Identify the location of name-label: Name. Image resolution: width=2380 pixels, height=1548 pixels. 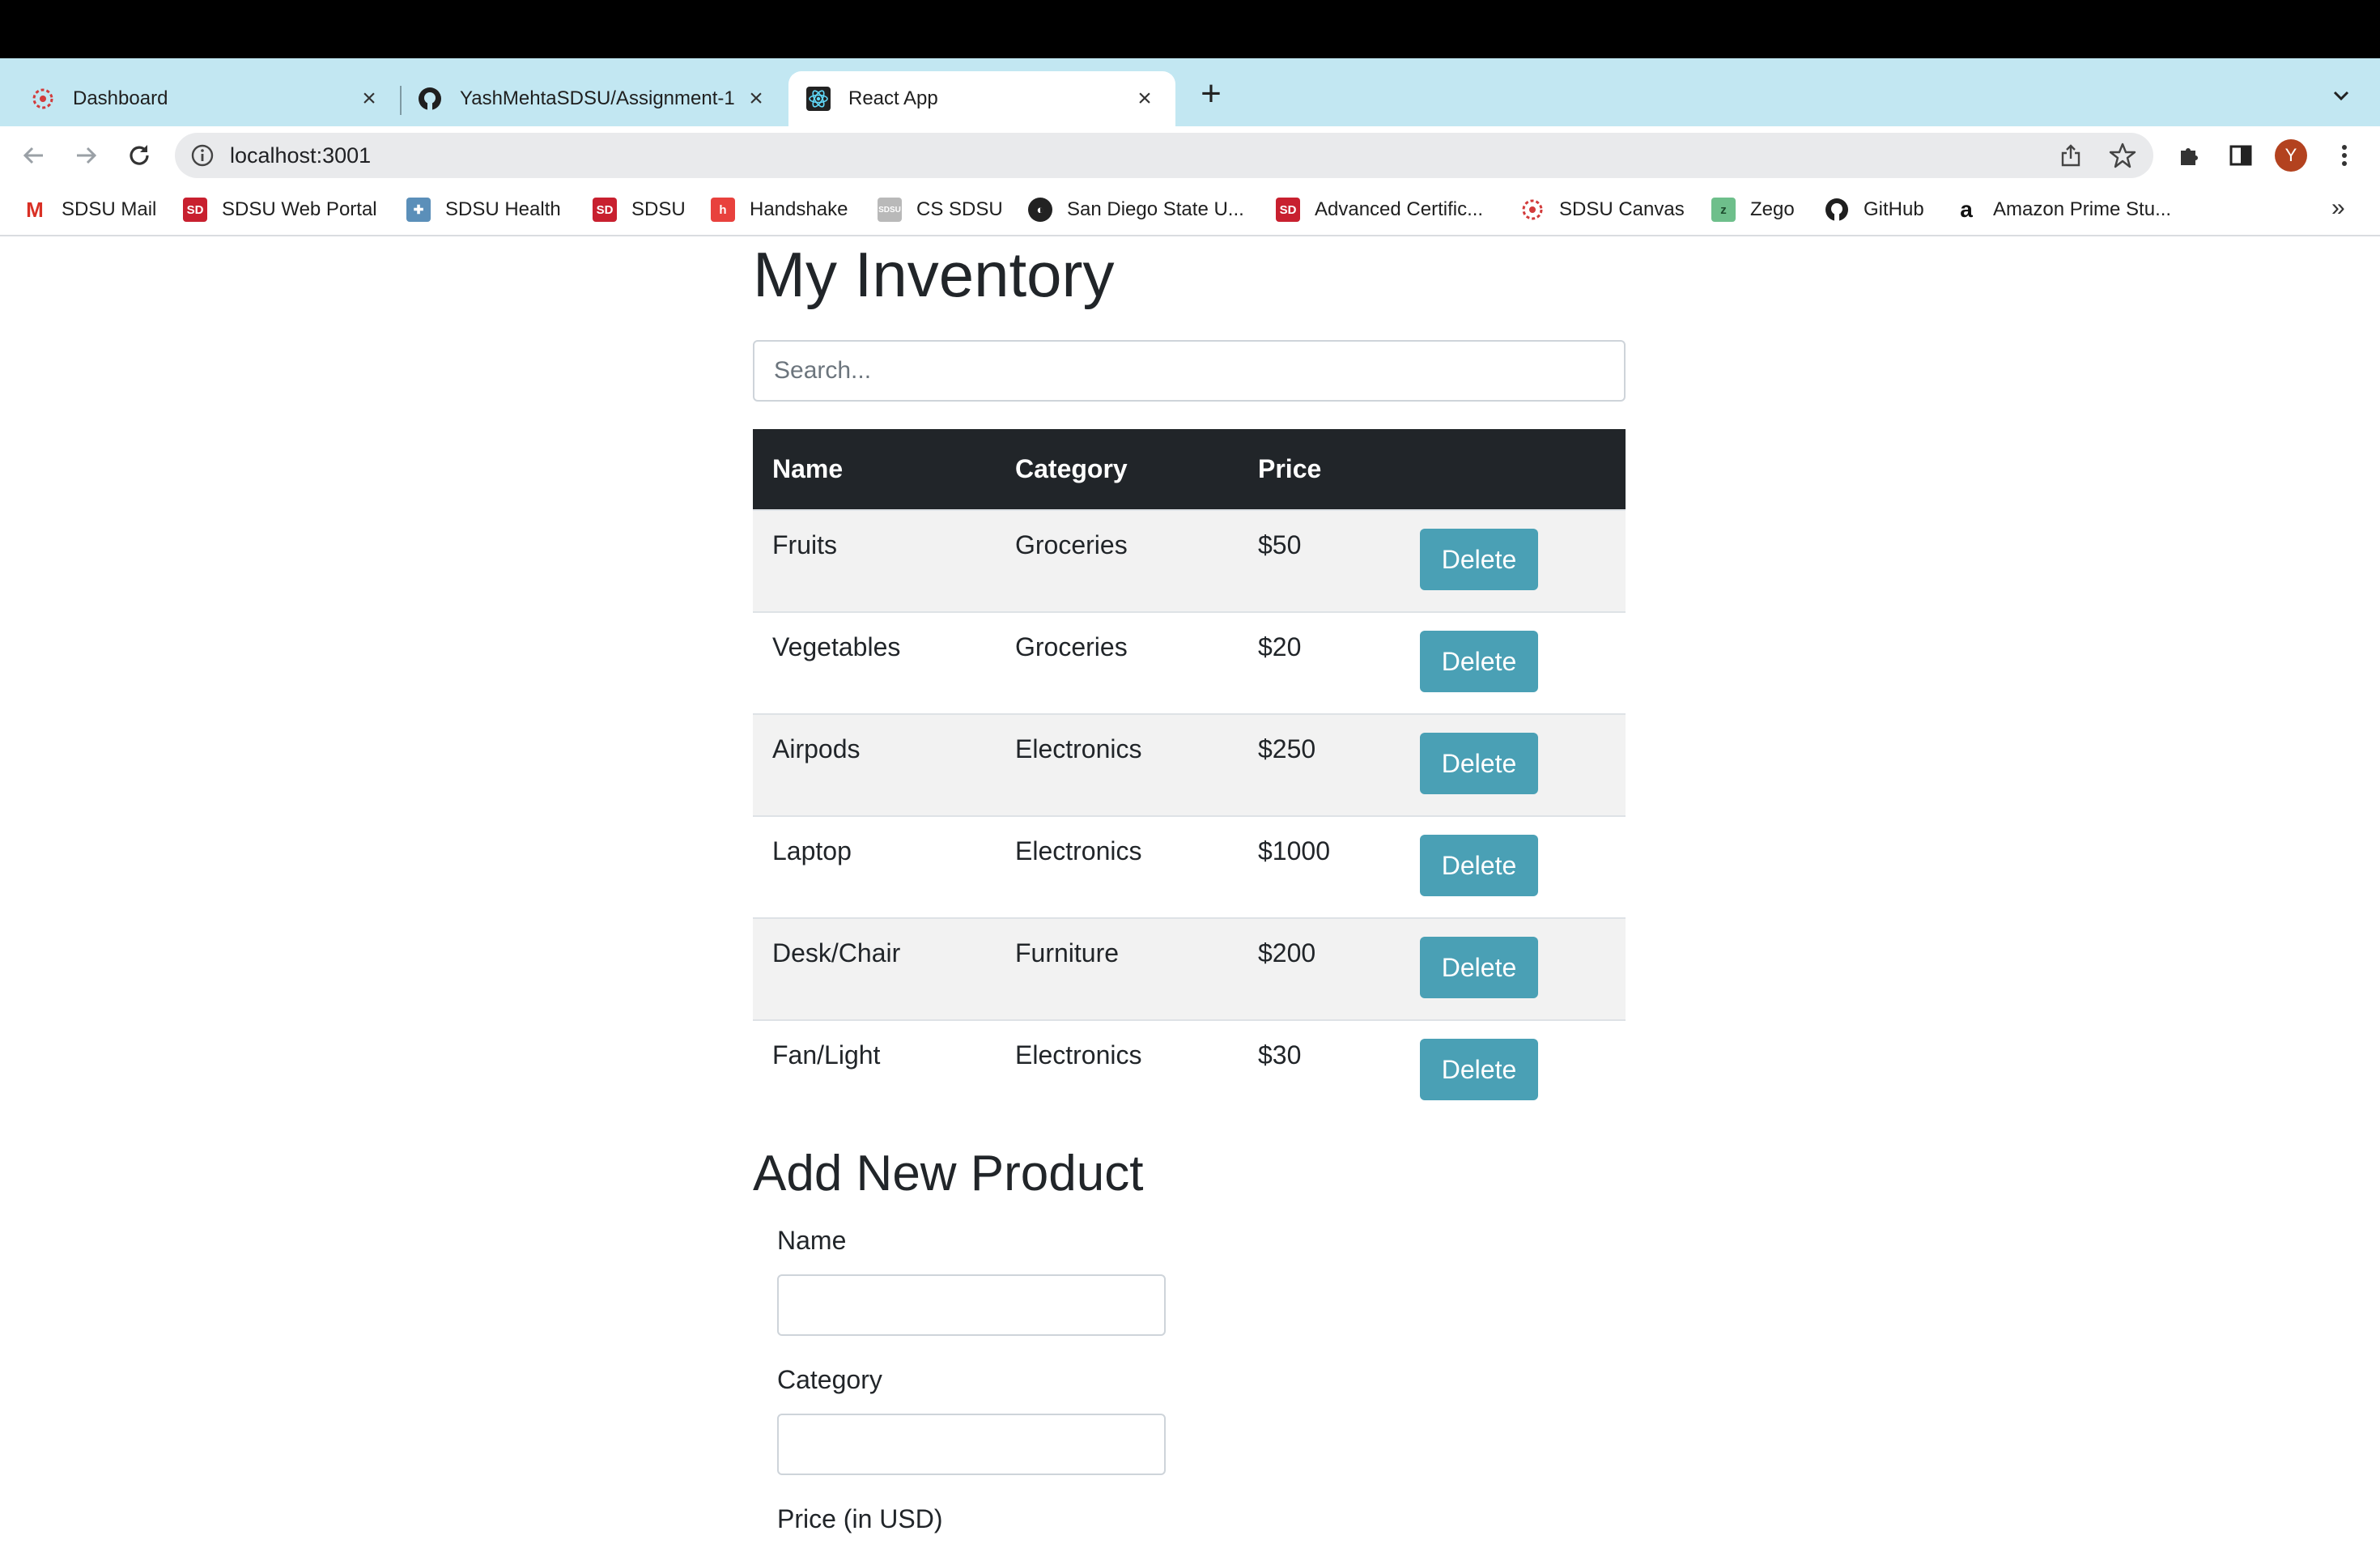
(812, 1240).